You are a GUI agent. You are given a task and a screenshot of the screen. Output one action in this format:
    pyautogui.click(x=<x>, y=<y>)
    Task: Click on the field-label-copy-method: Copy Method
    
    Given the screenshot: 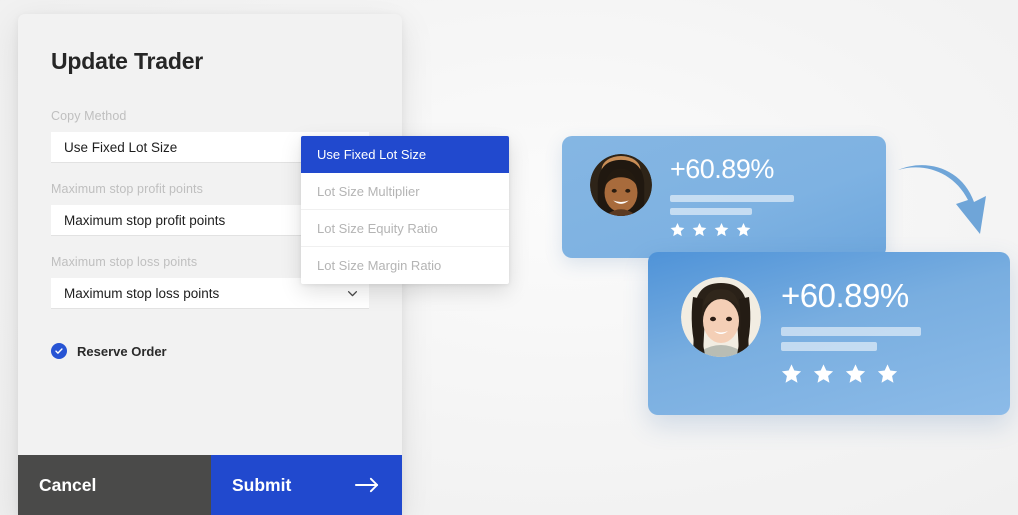 What is the action you would take?
    pyautogui.click(x=89, y=116)
    